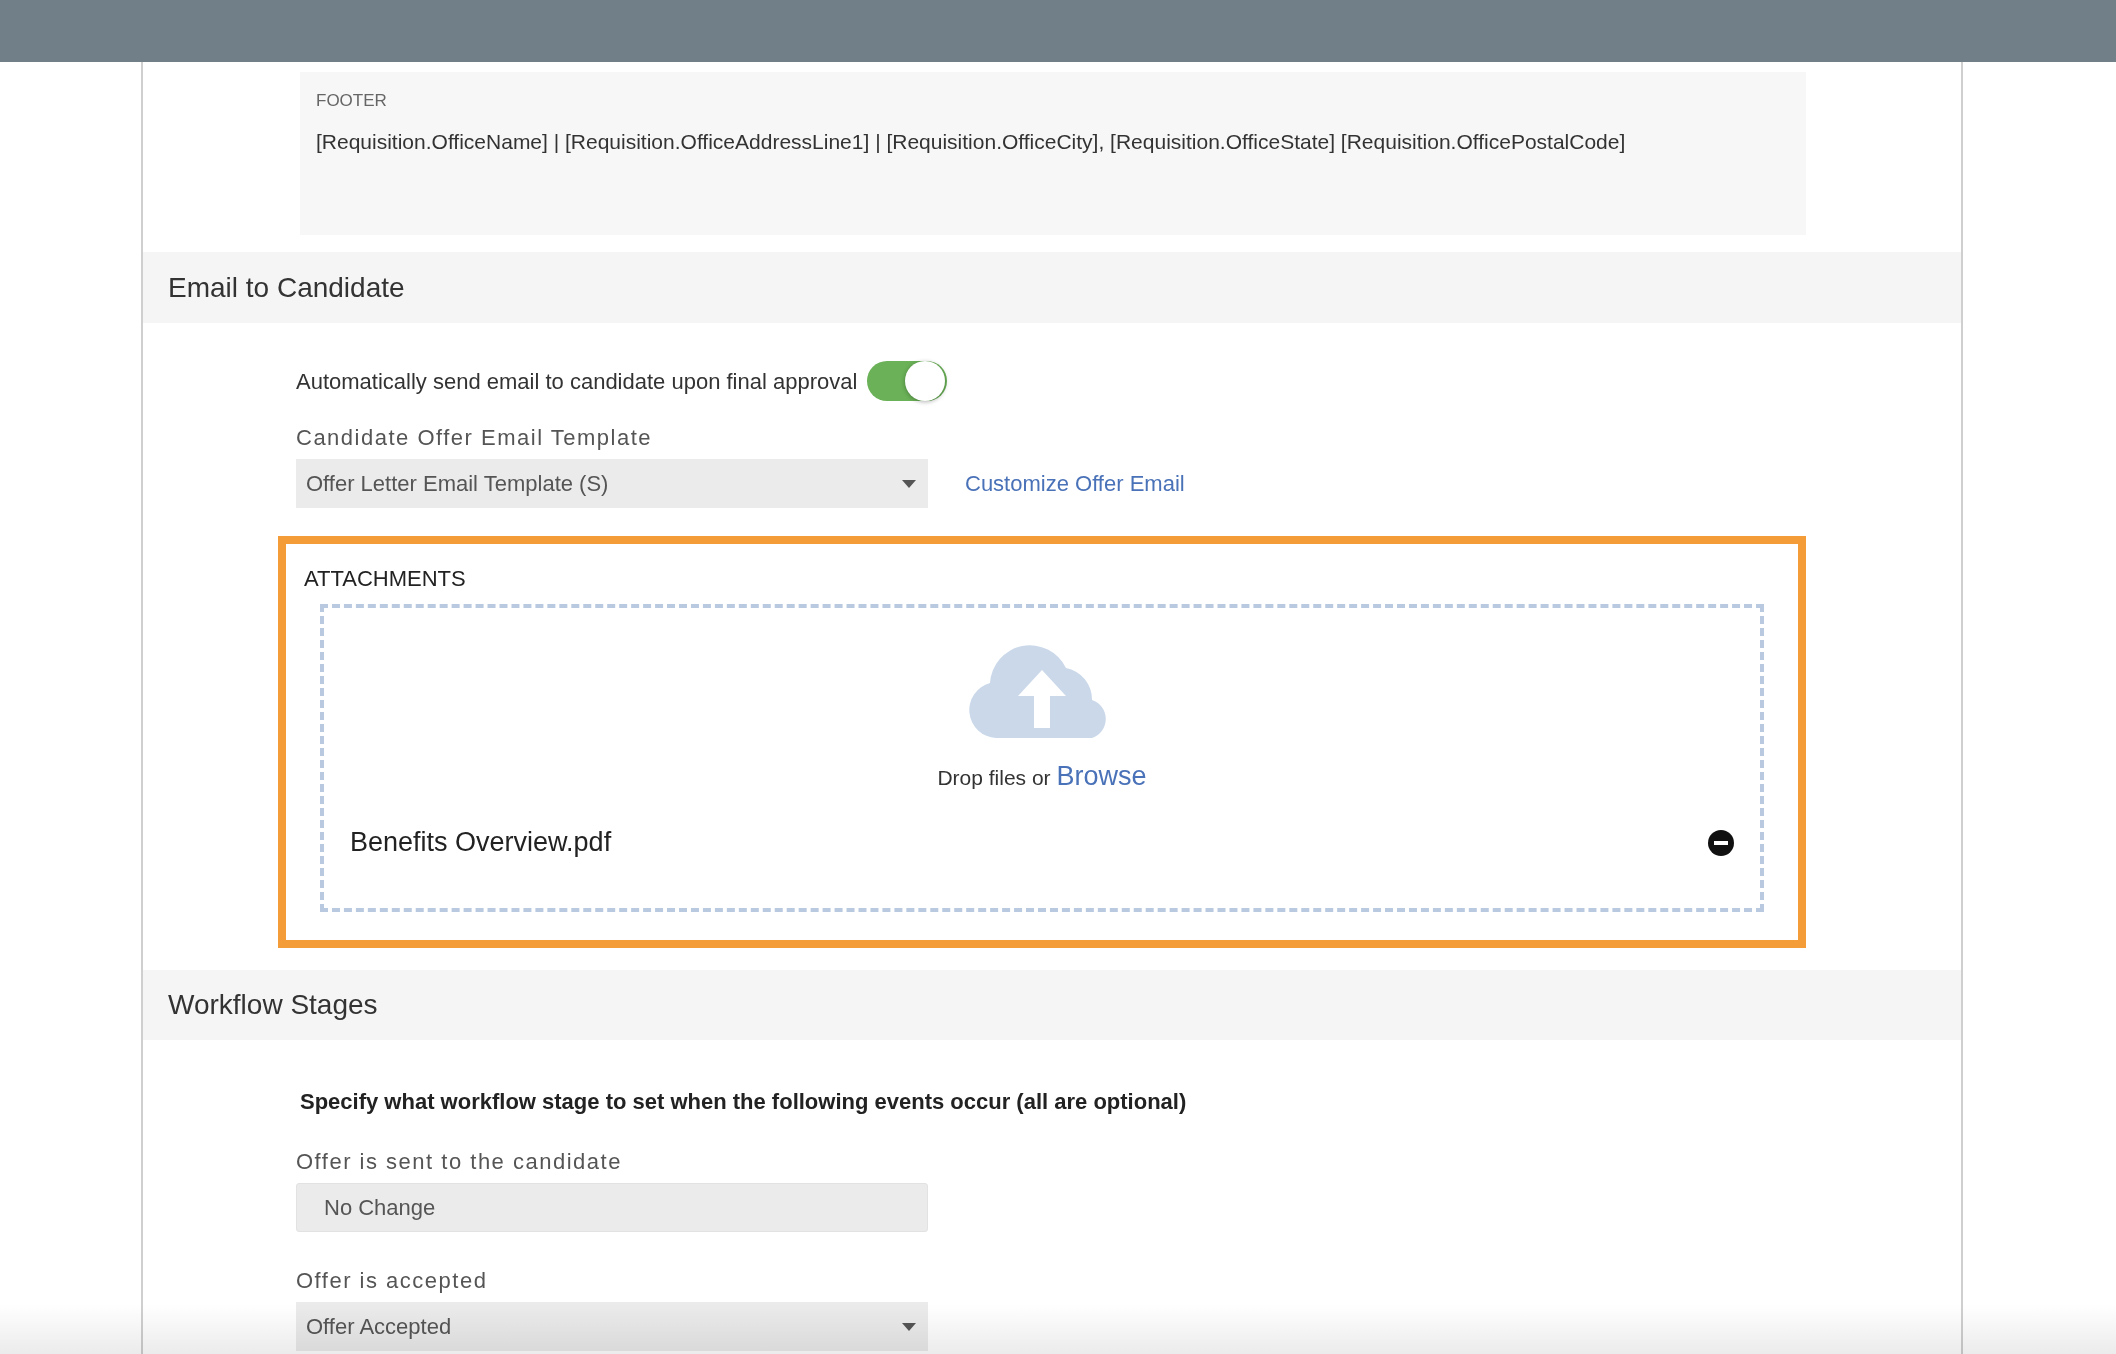  I want to click on footer-text: [Requisition.OfficeName] | [Requisition.OfficeAddressLine1] | [Requisition.OfficeCity], [Requisition.OfficeState] [Requisition.OfficePostalCode], so click(971, 141).